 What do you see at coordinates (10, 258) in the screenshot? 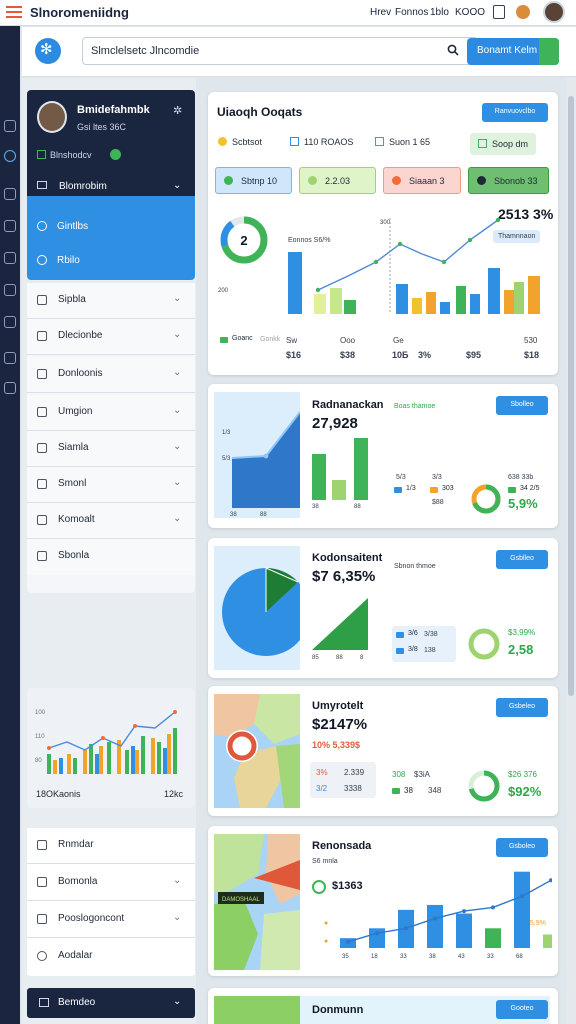
I see `rail-clock-icon` at bounding box center [10, 258].